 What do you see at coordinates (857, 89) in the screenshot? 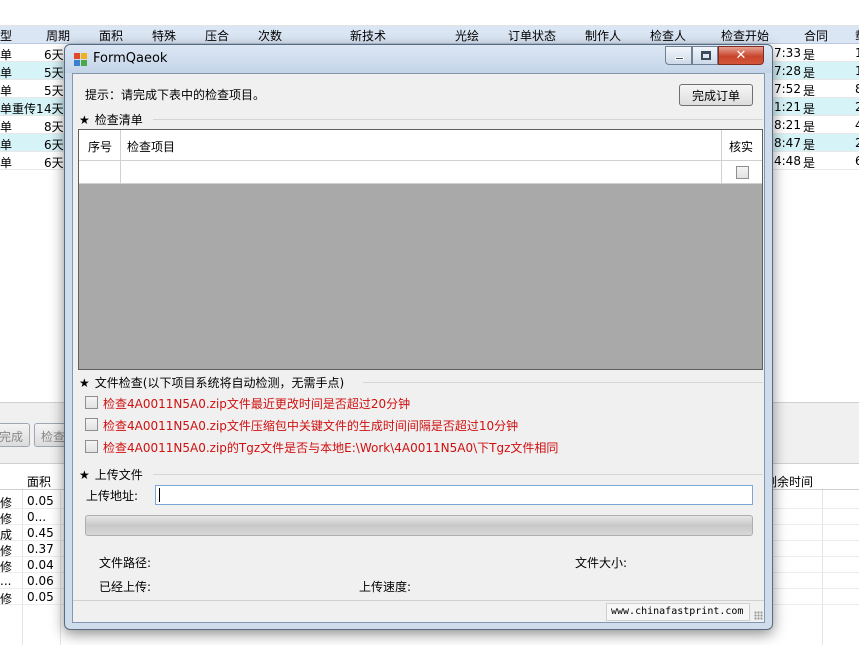
I see `bg-cell: 8` at bounding box center [857, 89].